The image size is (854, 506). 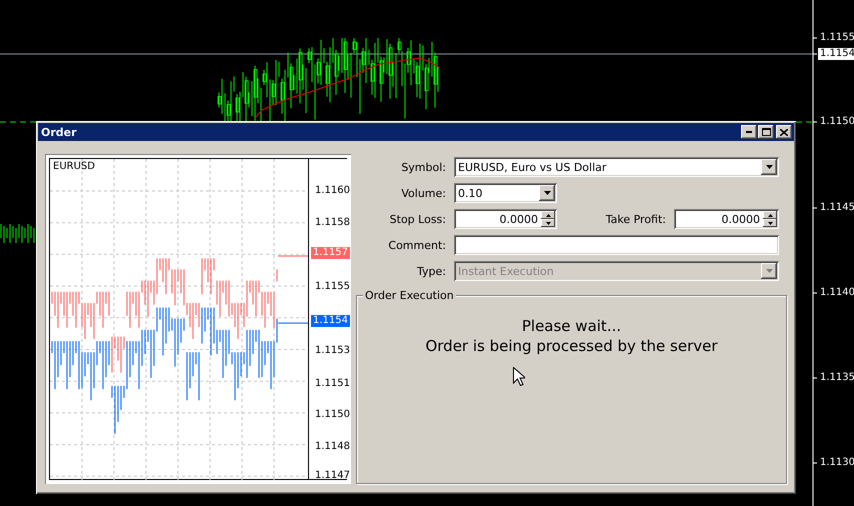 I want to click on stop-loss-field: 0.0000, so click(x=505, y=219).